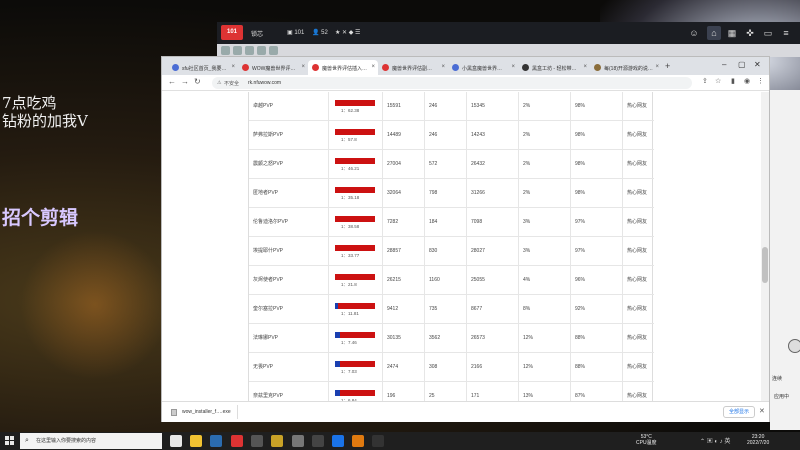  What do you see at coordinates (232, 32) in the screenshot?
I see `app-logo: 101` at bounding box center [232, 32].